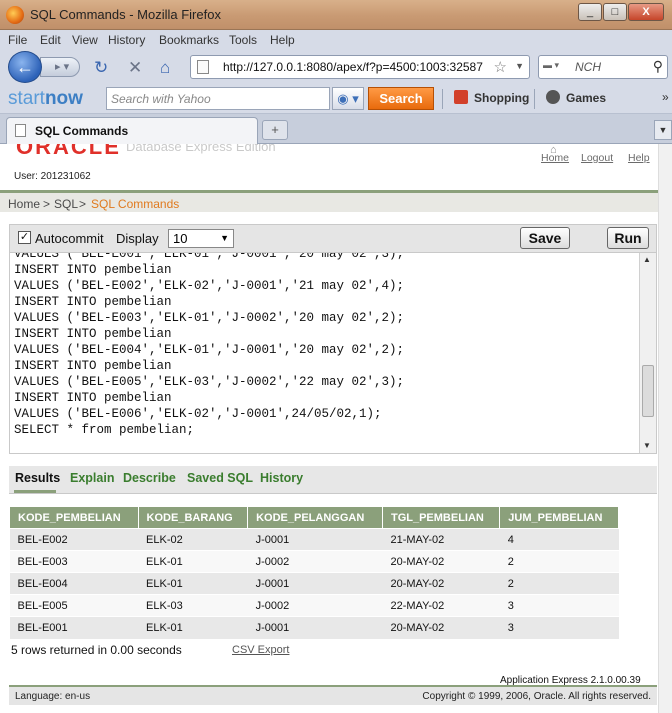  Describe the element at coordinates (665, 97) in the screenshot. I see `toolbar-overflow-icon: »` at that location.